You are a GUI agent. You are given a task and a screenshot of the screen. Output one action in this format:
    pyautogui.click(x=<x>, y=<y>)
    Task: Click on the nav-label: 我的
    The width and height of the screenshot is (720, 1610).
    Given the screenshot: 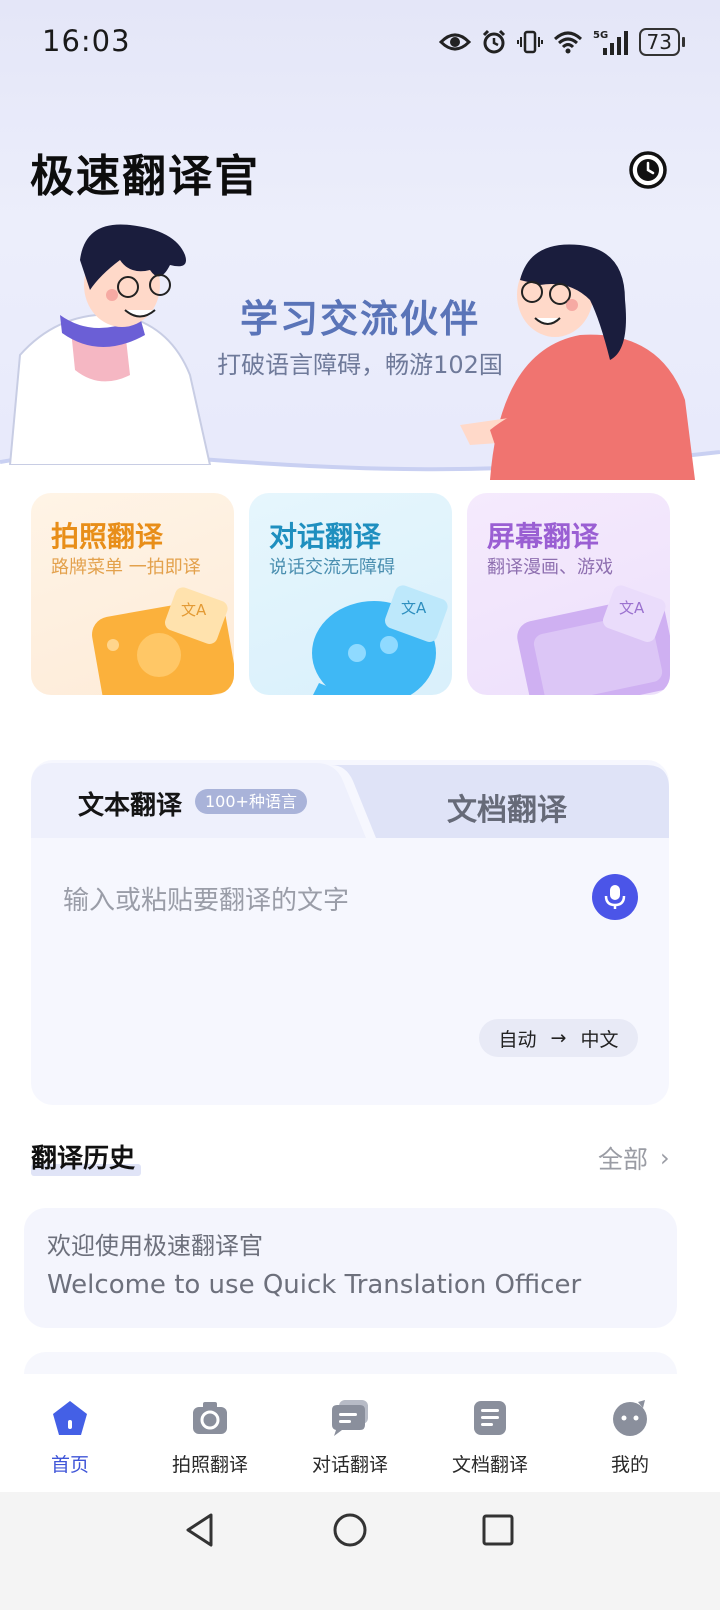 What is the action you would take?
    pyautogui.click(x=629, y=1465)
    